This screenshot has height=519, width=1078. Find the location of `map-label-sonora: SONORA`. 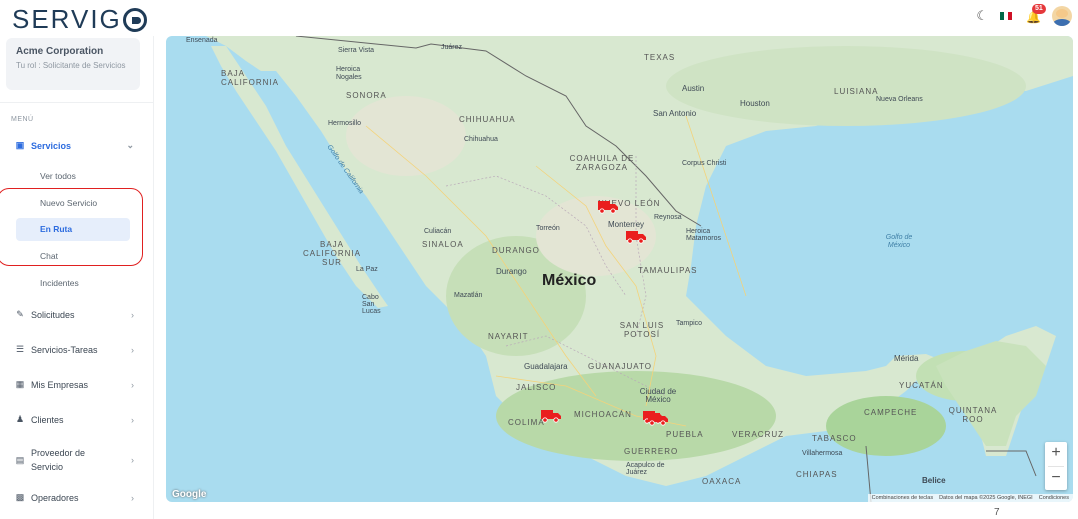

map-label-sonora: SONORA is located at coordinates (366, 95).